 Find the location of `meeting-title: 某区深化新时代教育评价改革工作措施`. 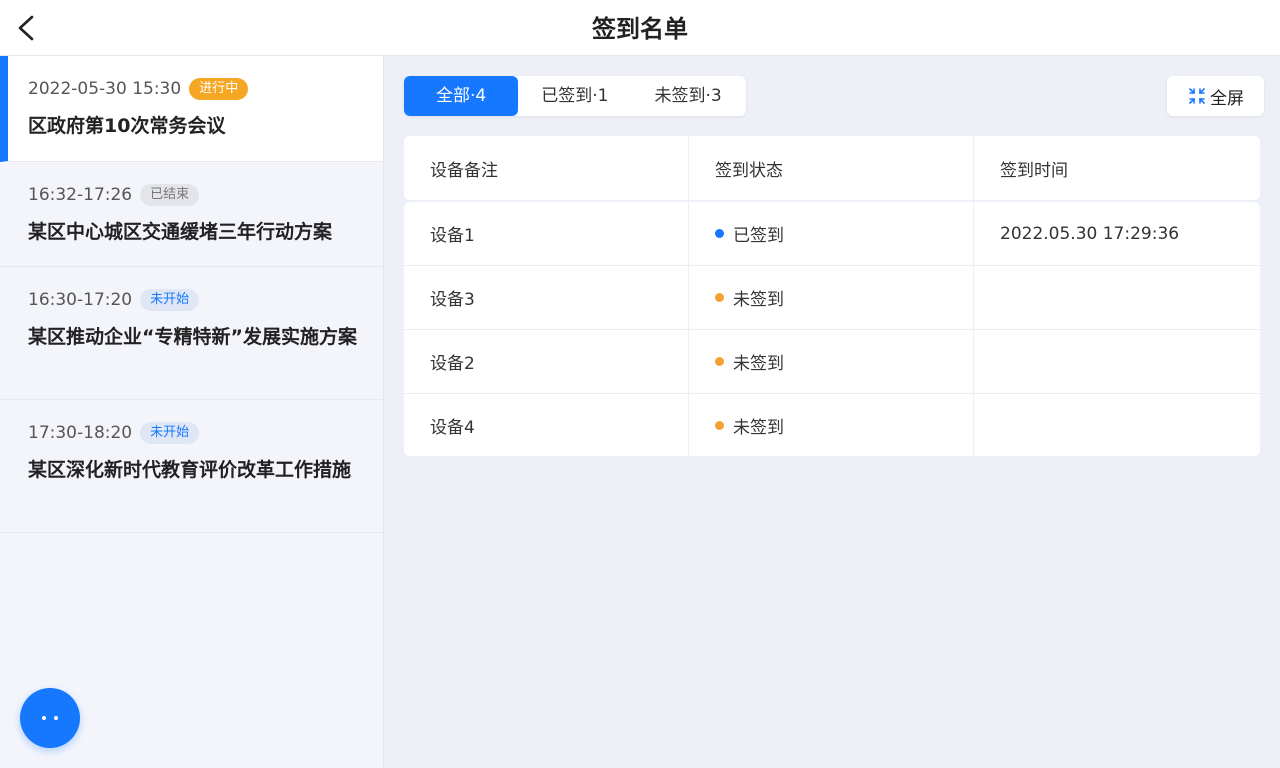

meeting-title: 某区深化新时代教育评价改革工作措施 is located at coordinates (190, 470).